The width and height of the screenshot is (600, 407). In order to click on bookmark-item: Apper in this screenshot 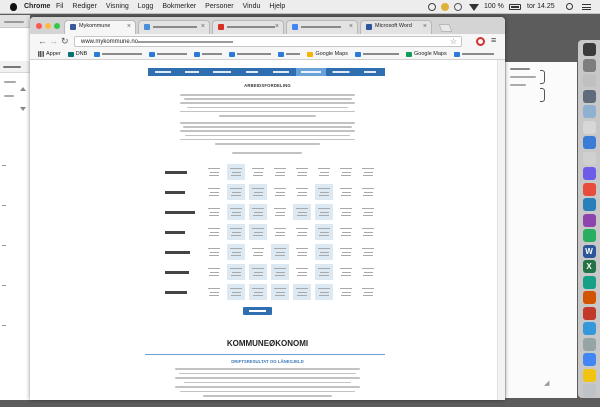, I will do `click(49, 54)`.